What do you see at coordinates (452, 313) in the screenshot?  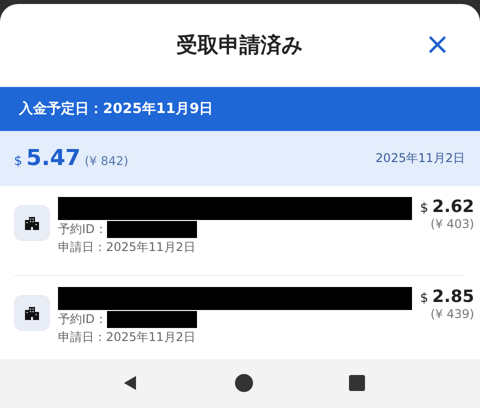 I see `yen-amount: (¥ 439)` at bounding box center [452, 313].